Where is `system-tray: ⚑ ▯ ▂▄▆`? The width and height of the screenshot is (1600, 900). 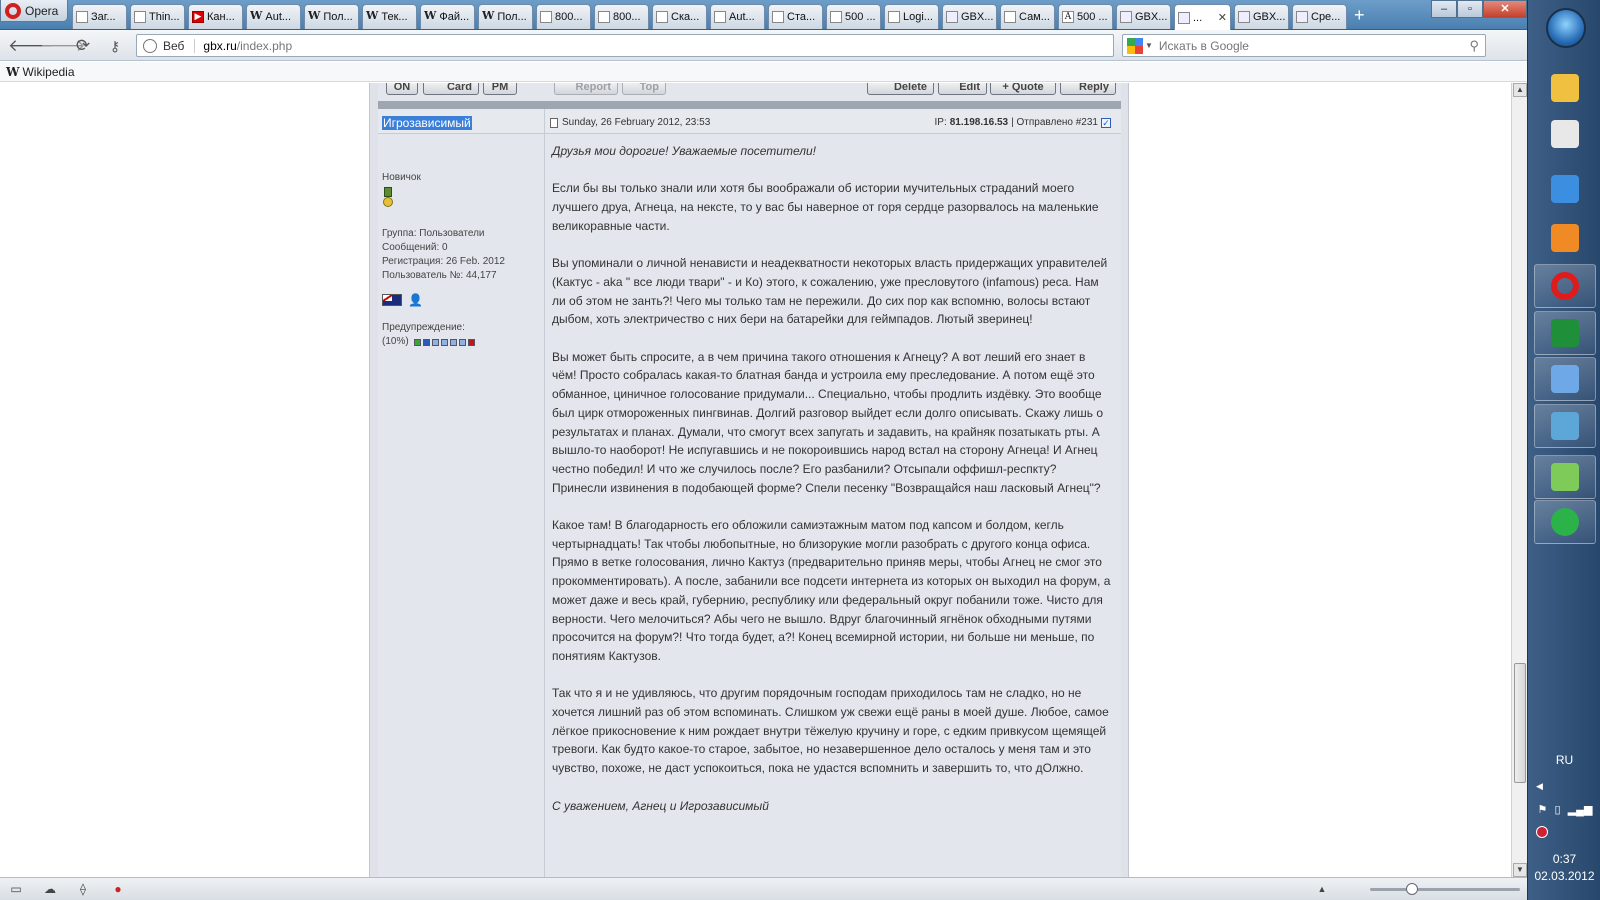 system-tray: ⚑ ▯ ▂▄▆ is located at coordinates (1565, 809).